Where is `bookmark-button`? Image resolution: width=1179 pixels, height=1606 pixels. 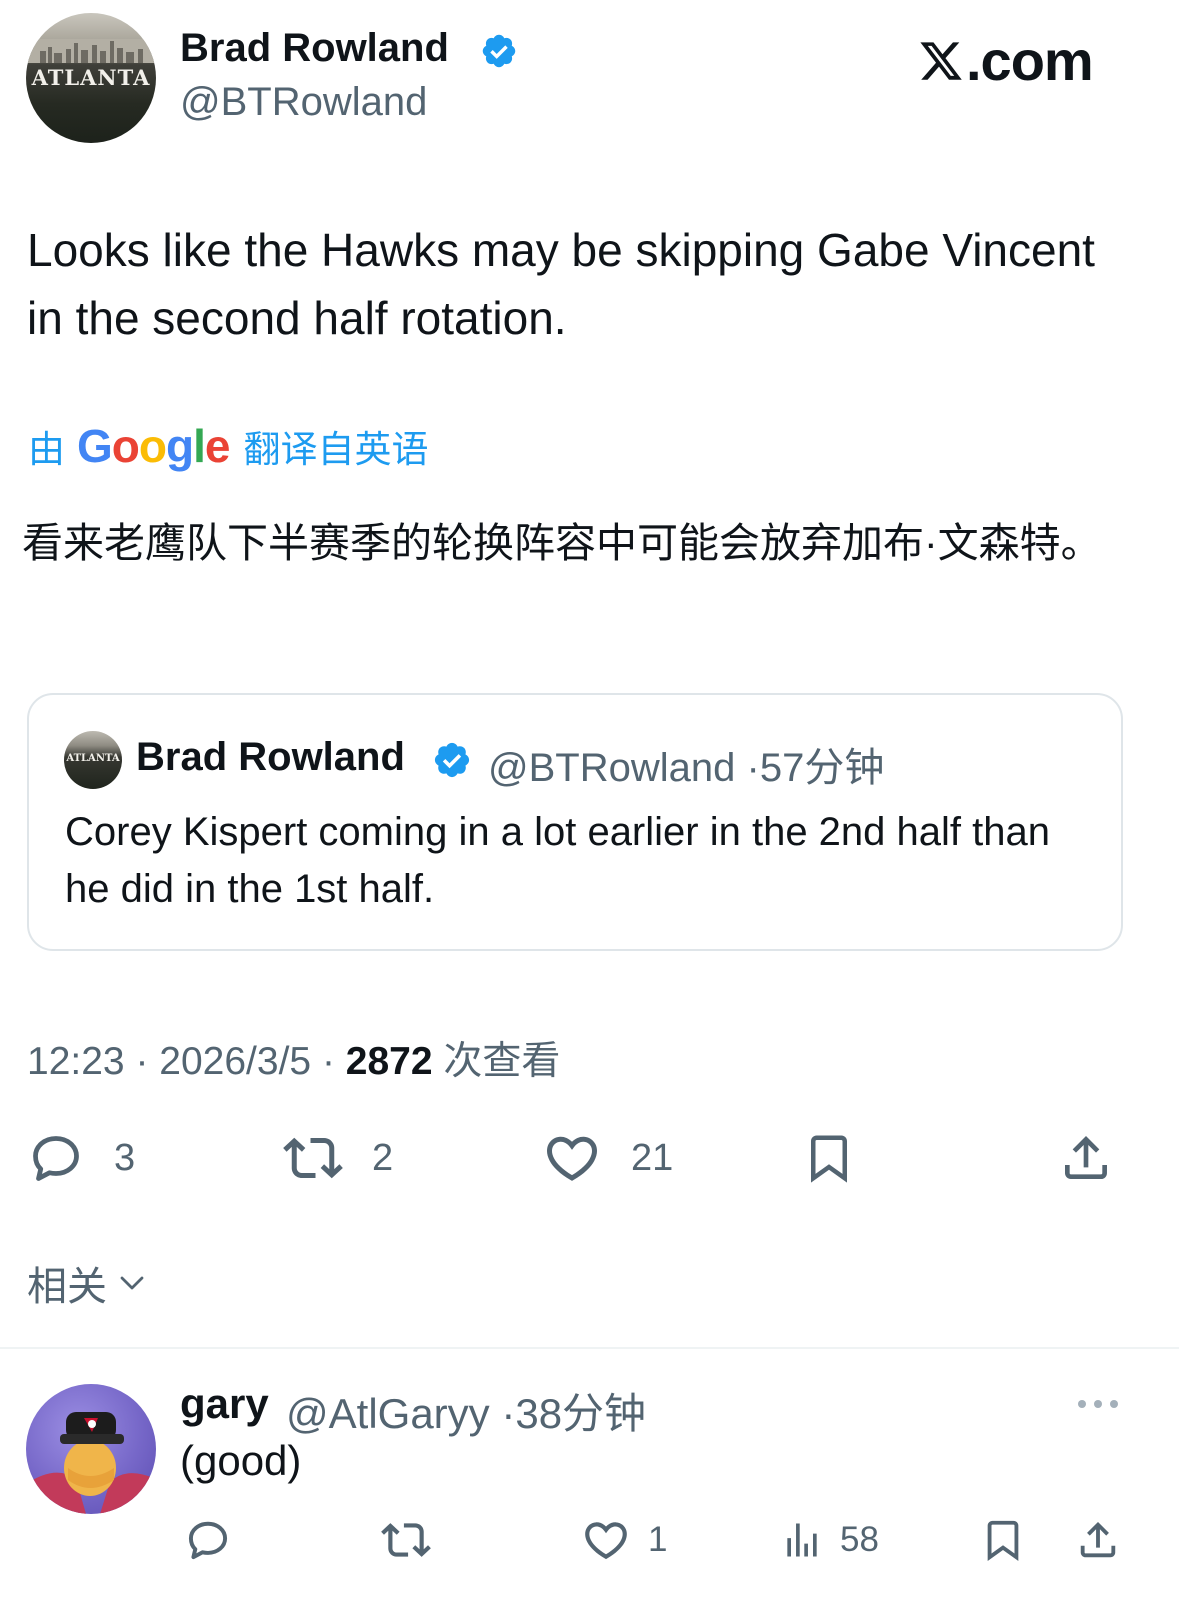
bookmark-button is located at coordinates (829, 1158).